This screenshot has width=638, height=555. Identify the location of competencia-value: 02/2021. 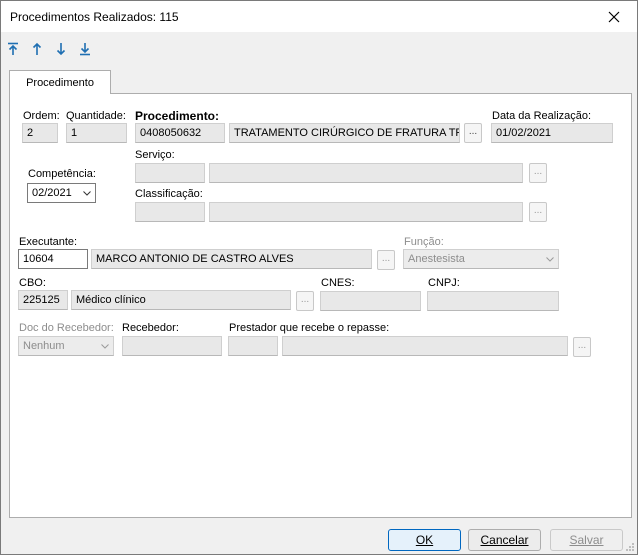
(52, 193).